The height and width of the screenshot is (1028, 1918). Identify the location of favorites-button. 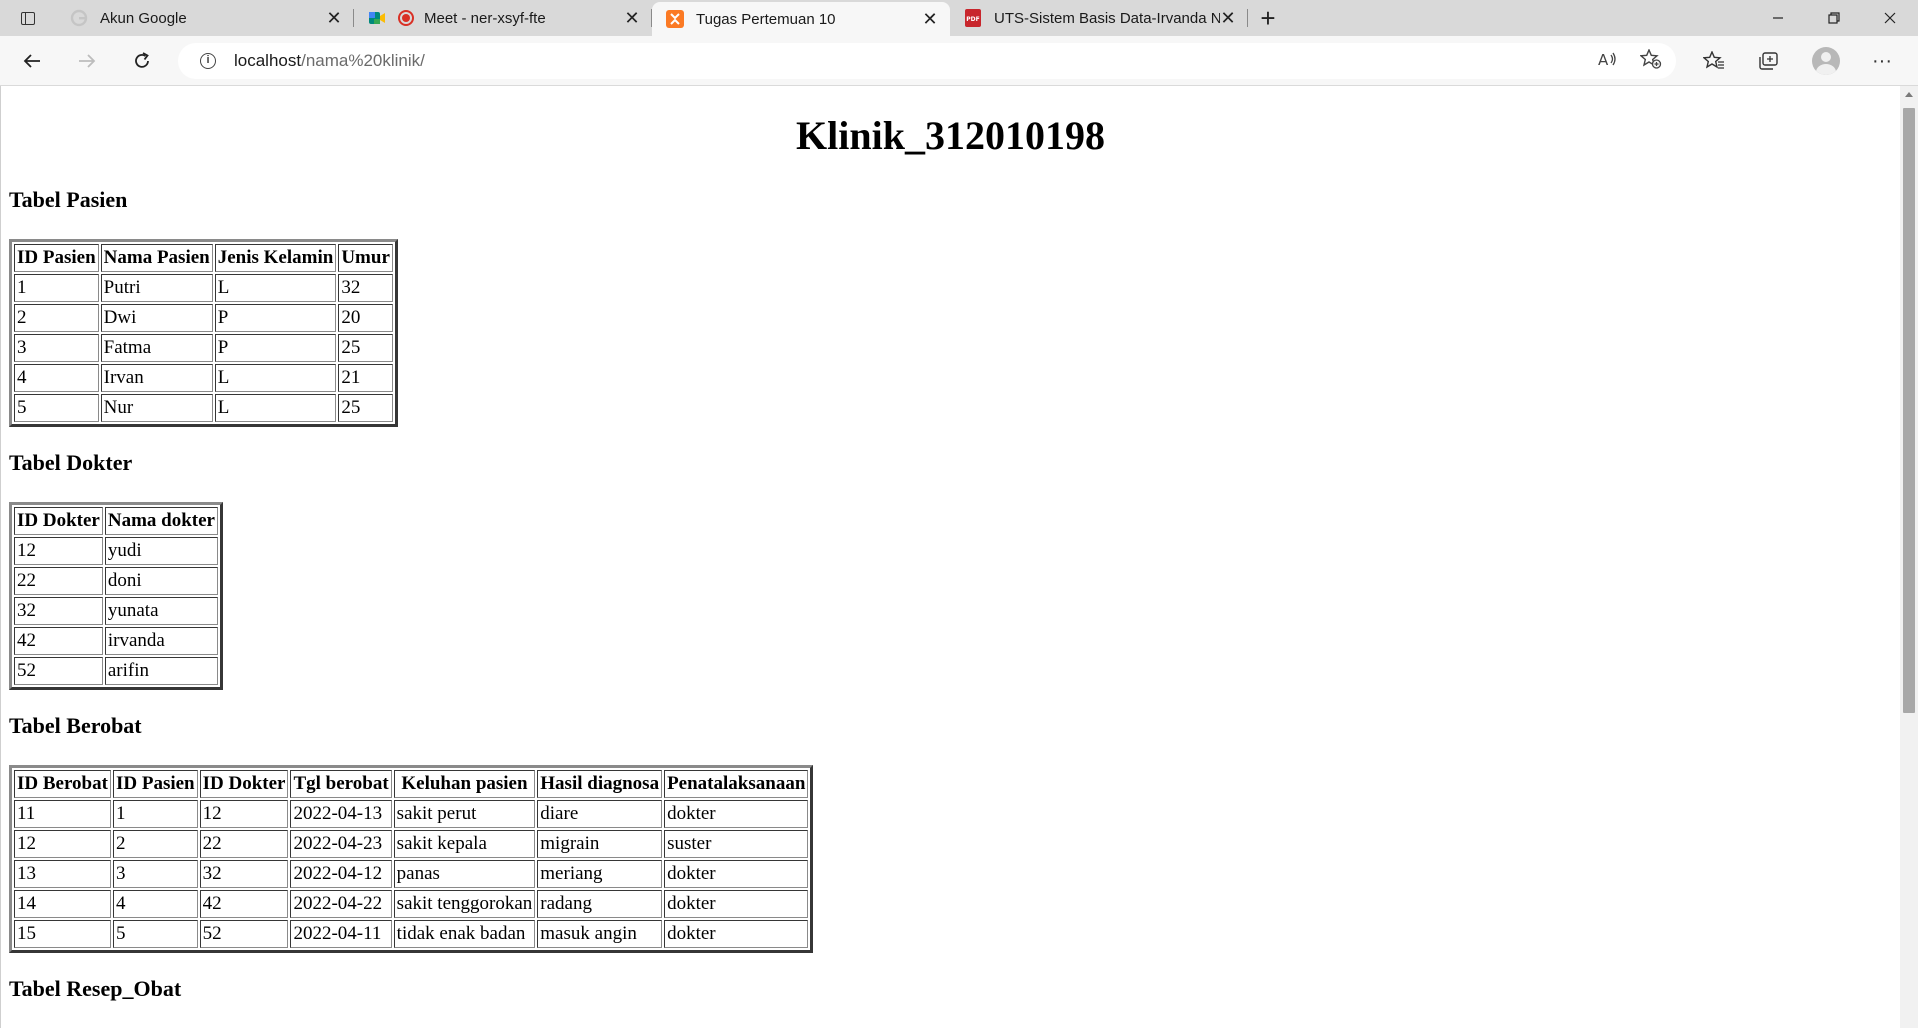
(1714, 61).